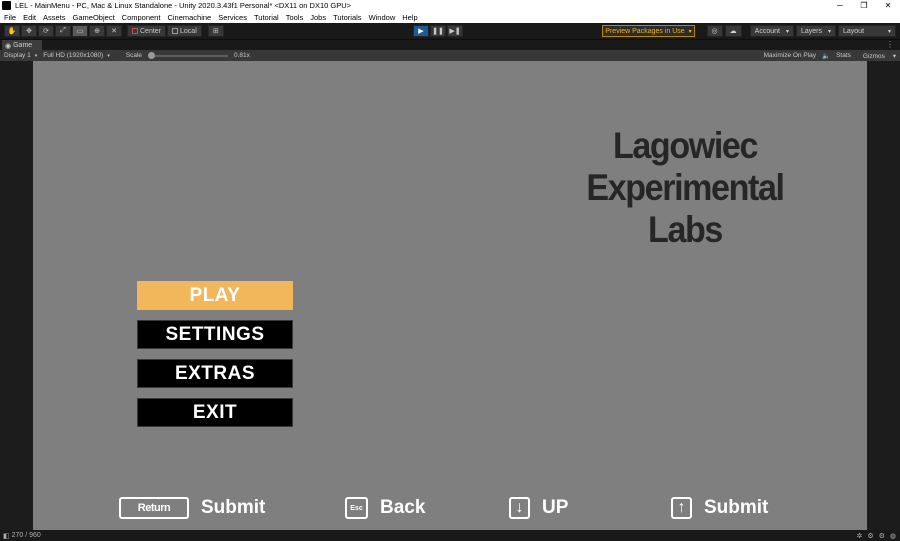 The image size is (900, 541). I want to click on layout-dropdown: Layout ▾, so click(867, 31).